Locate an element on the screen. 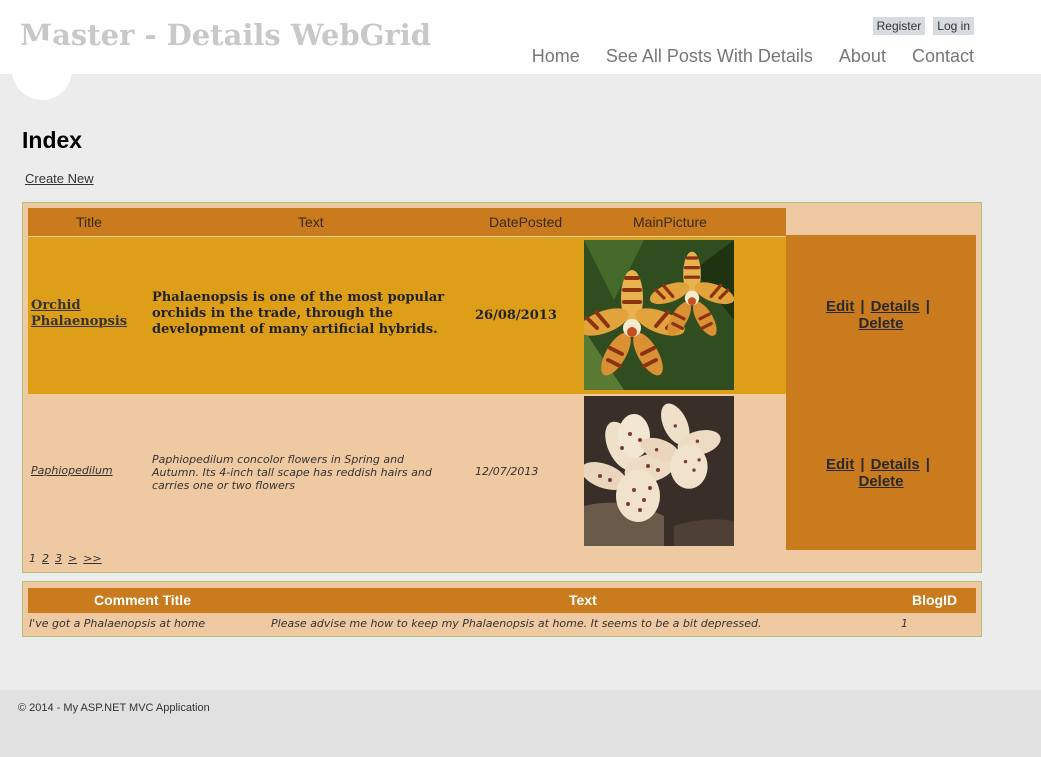 The height and width of the screenshot is (757, 1041). paphiopedilum-orchid-image is located at coordinates (659, 471).